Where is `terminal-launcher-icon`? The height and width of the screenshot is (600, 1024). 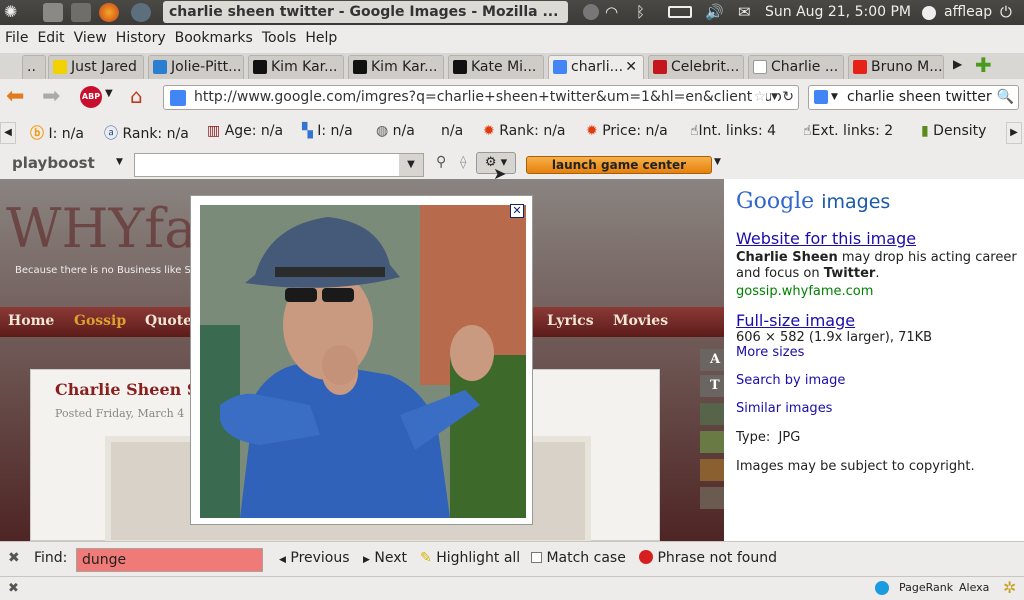 terminal-launcher-icon is located at coordinates (81, 12).